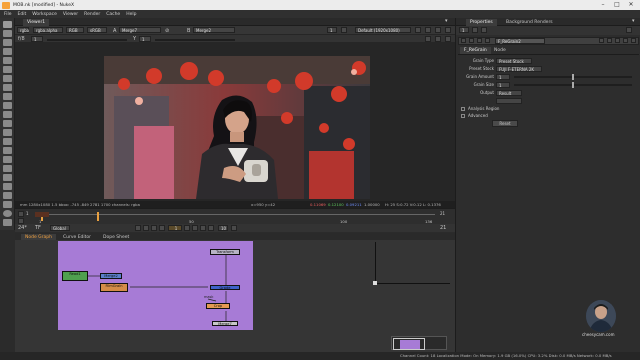 This screenshot has height=360, width=640. What do you see at coordinates (471, 40) in the screenshot?
I see `panel-float-icon` at bounding box center [471, 40].